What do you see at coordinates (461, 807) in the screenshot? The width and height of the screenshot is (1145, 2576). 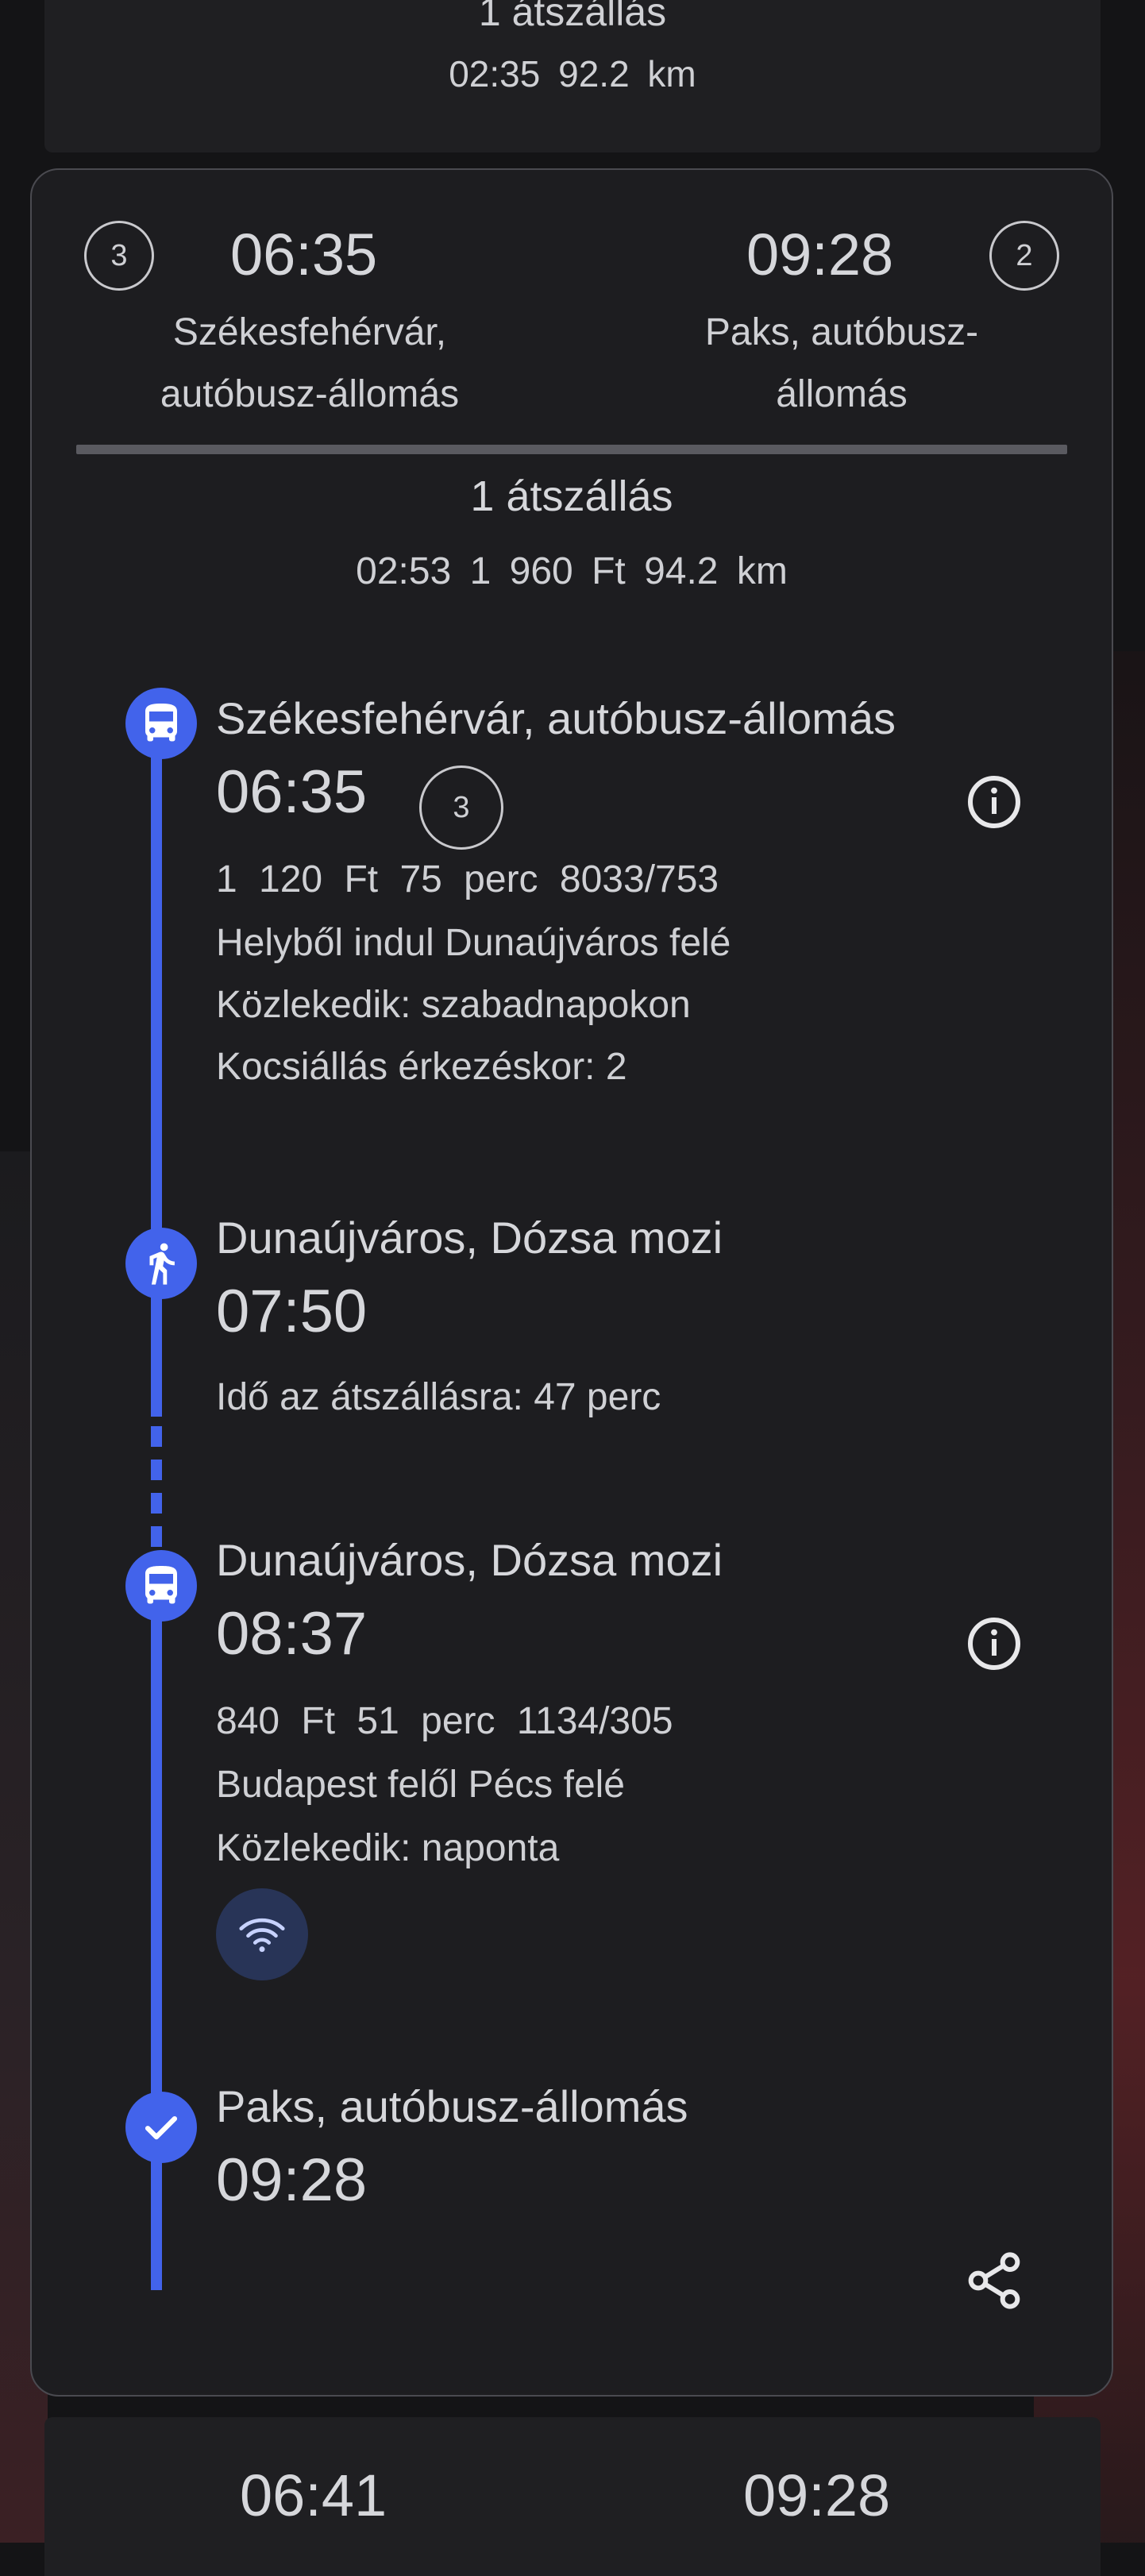 I see `leg1-platform-badge: 3` at bounding box center [461, 807].